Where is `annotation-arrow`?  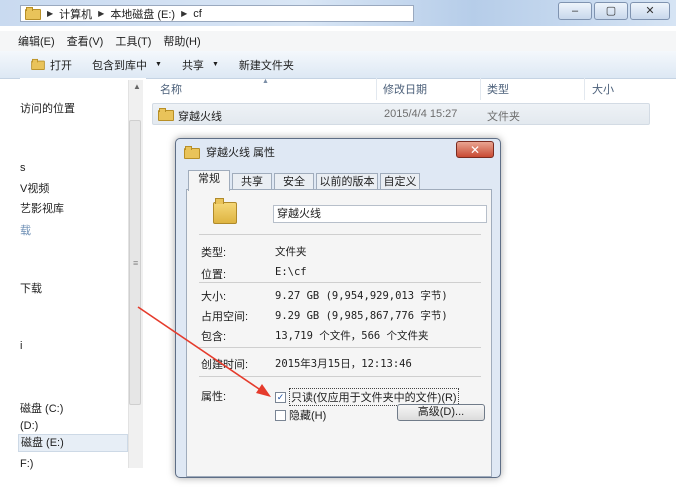 annotation-arrow is located at coordinates (204, 351).